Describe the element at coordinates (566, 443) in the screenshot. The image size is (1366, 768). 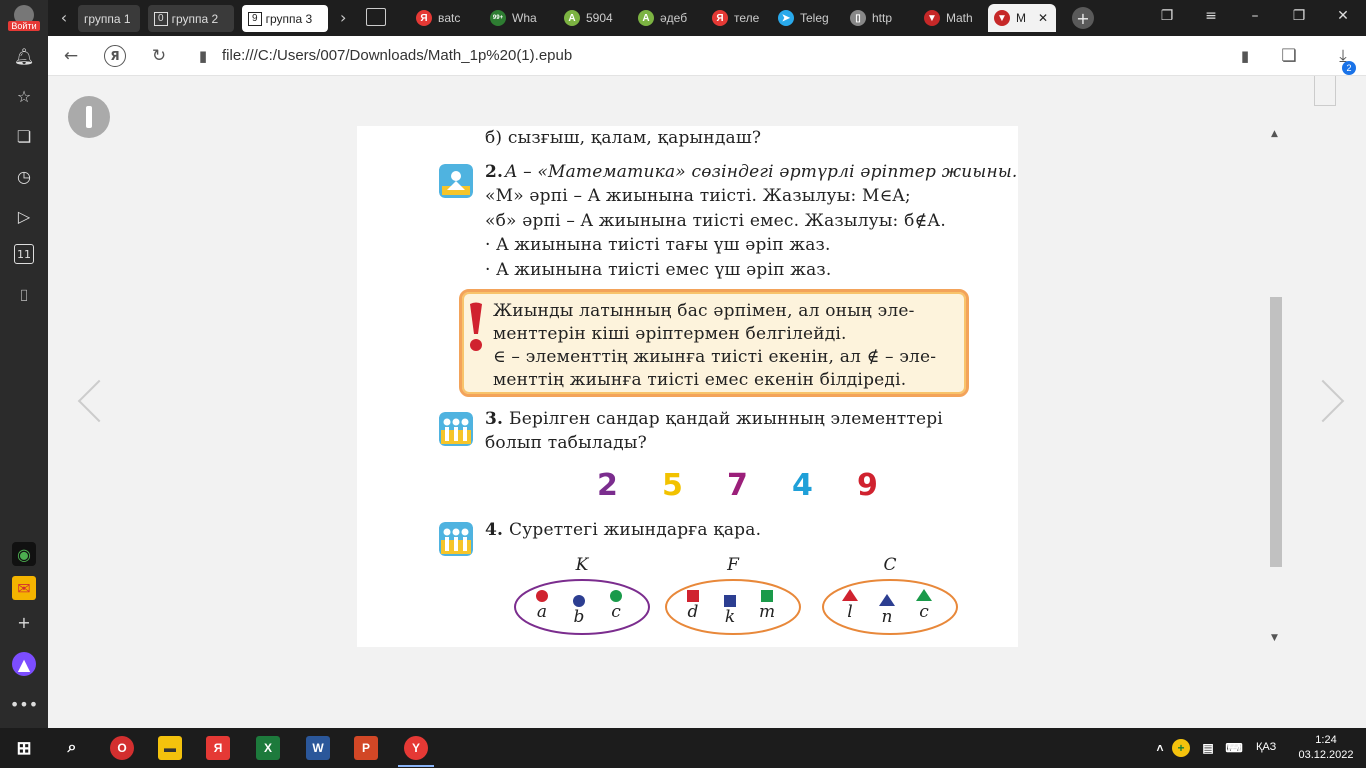
I see `task-3-line-2: болып табылады?` at that location.